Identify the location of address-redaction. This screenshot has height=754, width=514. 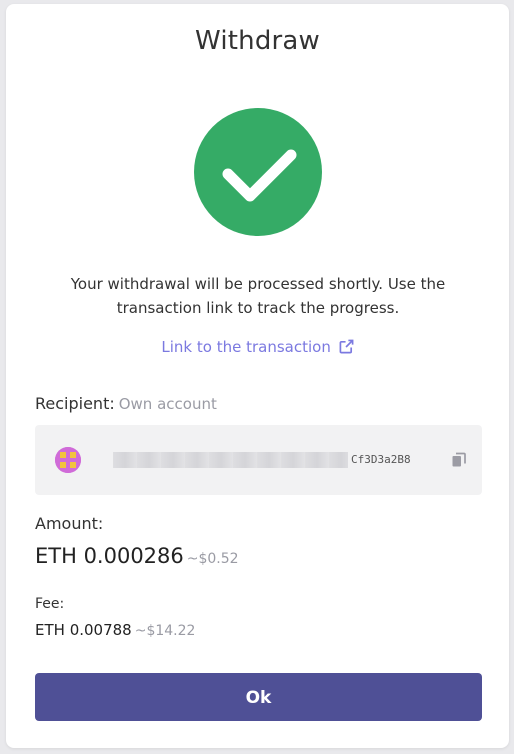
(230, 460).